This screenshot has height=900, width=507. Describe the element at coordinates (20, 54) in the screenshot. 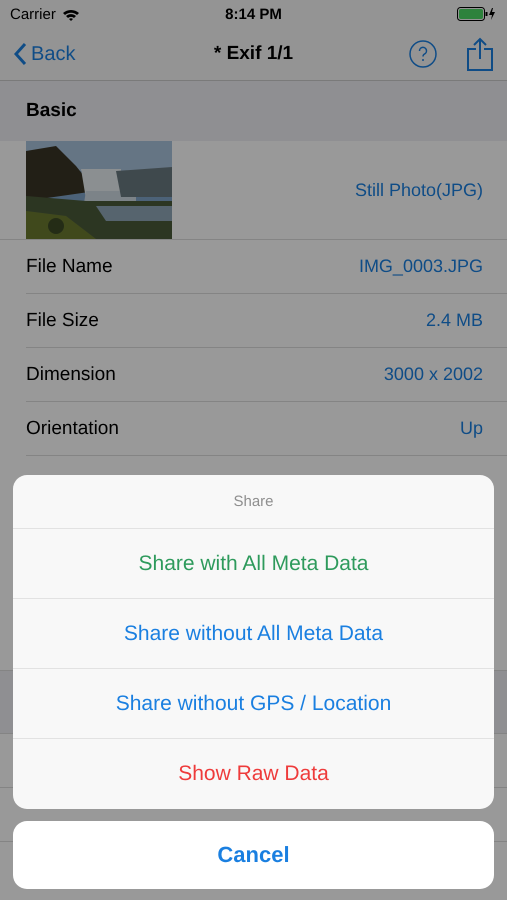

I see `chevron-icon` at that location.